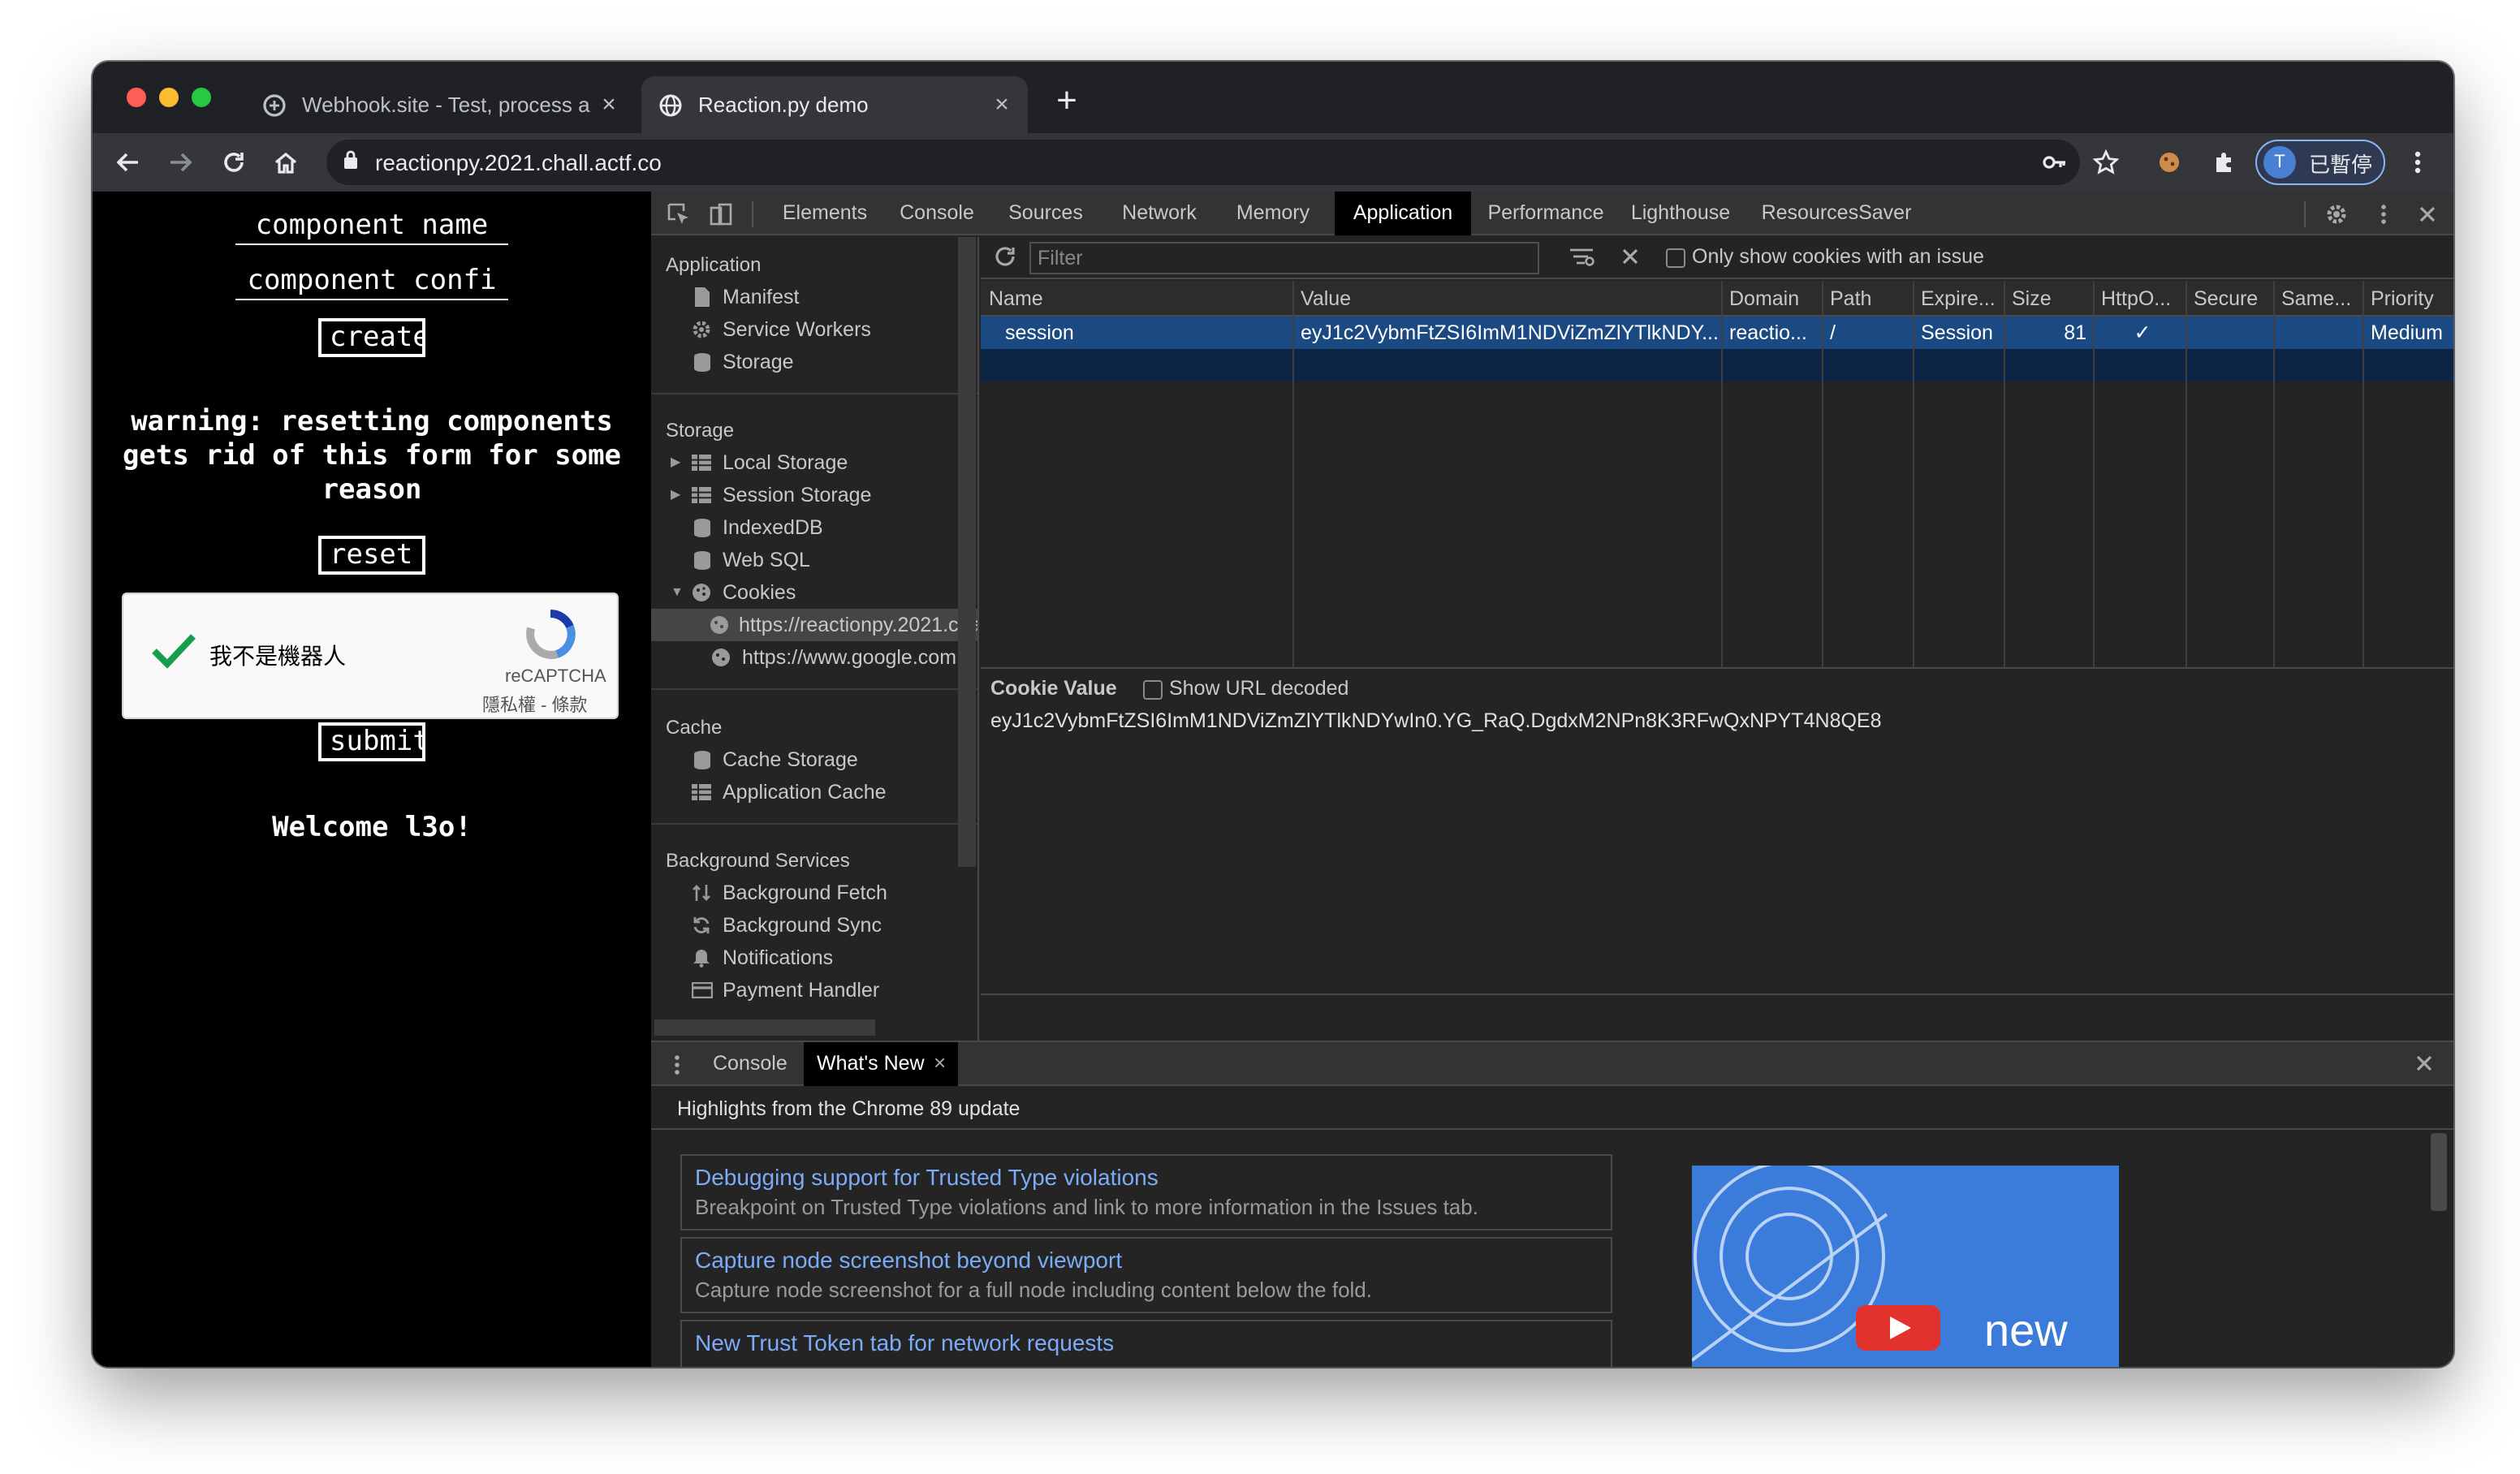  Describe the element at coordinates (828, 958) in the screenshot. I see `sidebar-item-notifications: Notifications` at that location.